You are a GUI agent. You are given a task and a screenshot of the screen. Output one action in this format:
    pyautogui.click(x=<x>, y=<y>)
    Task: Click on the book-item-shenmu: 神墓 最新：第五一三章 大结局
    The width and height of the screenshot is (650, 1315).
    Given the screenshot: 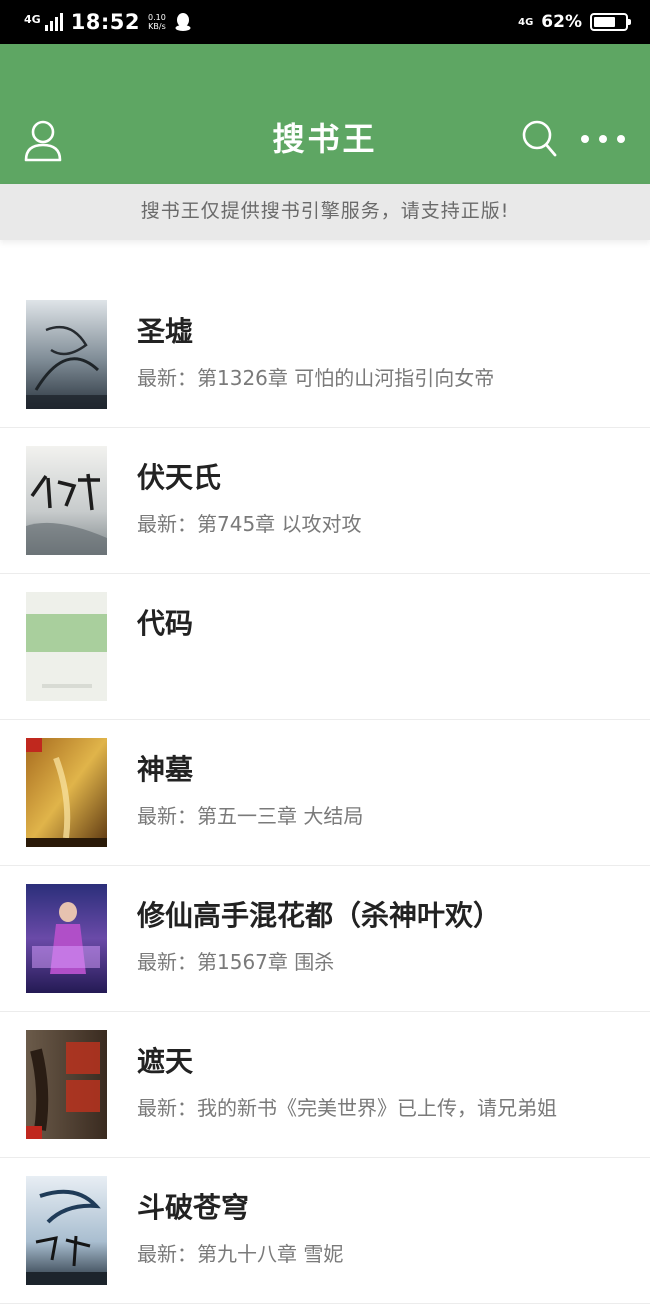 What is the action you would take?
    pyautogui.click(x=325, y=793)
    